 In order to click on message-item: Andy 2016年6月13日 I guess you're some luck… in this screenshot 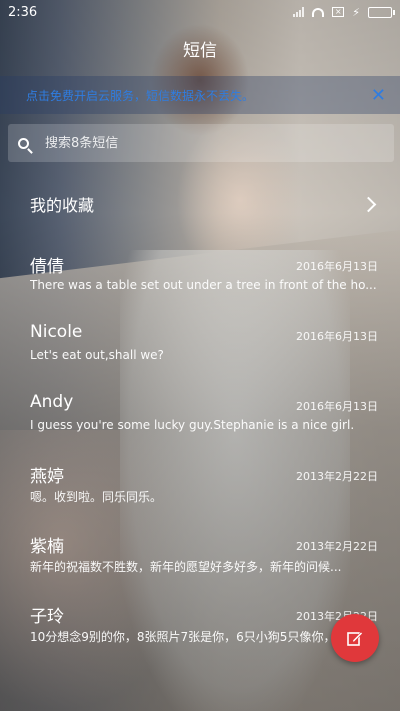, I will do `click(204, 427)`.